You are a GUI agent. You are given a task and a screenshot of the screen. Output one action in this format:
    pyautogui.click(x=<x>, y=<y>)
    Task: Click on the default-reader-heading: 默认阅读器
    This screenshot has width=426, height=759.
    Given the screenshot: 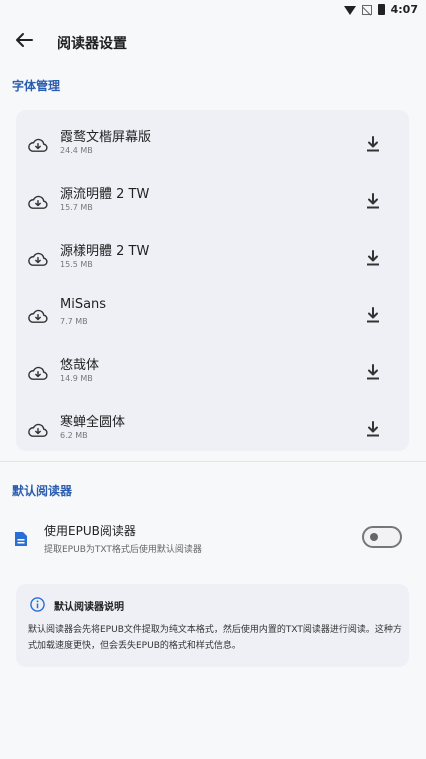 What is the action you would take?
    pyautogui.click(x=42, y=491)
    